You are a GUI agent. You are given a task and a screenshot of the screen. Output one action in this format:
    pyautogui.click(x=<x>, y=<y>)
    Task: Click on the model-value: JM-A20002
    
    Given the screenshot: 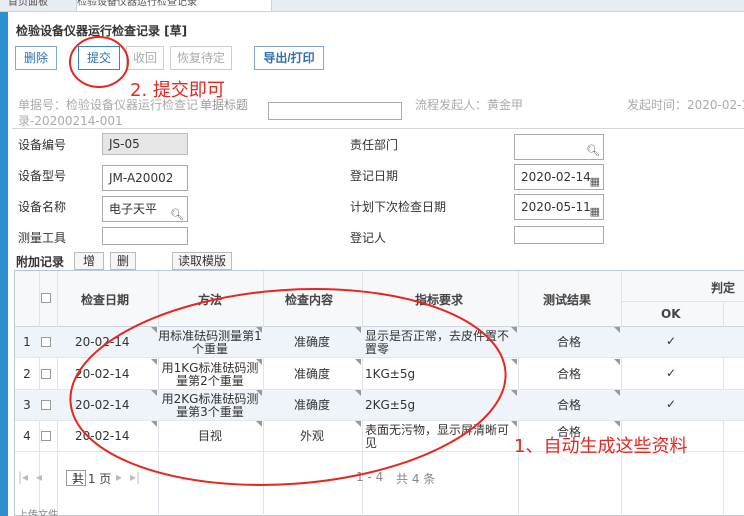 What is the action you would take?
    pyautogui.click(x=141, y=178)
    